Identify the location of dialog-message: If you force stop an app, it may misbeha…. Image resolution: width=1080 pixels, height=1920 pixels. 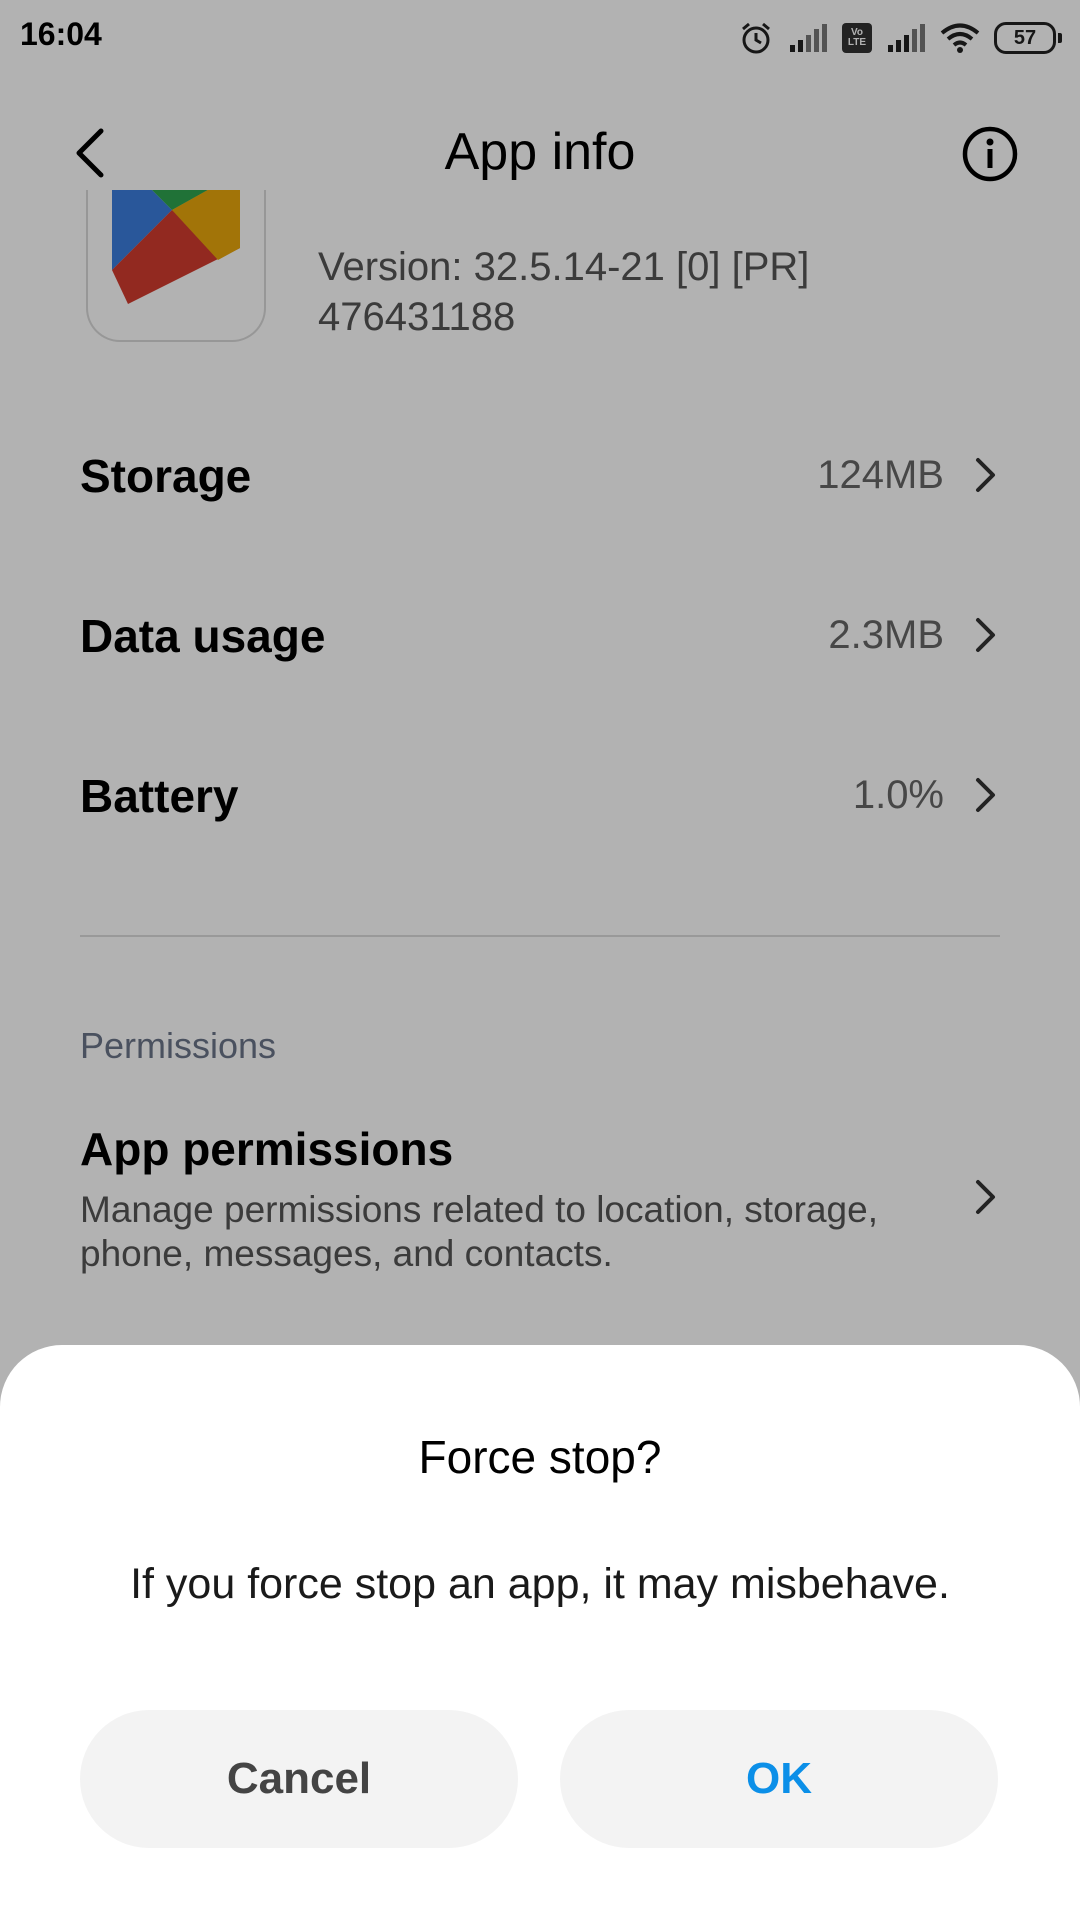
(540, 1584).